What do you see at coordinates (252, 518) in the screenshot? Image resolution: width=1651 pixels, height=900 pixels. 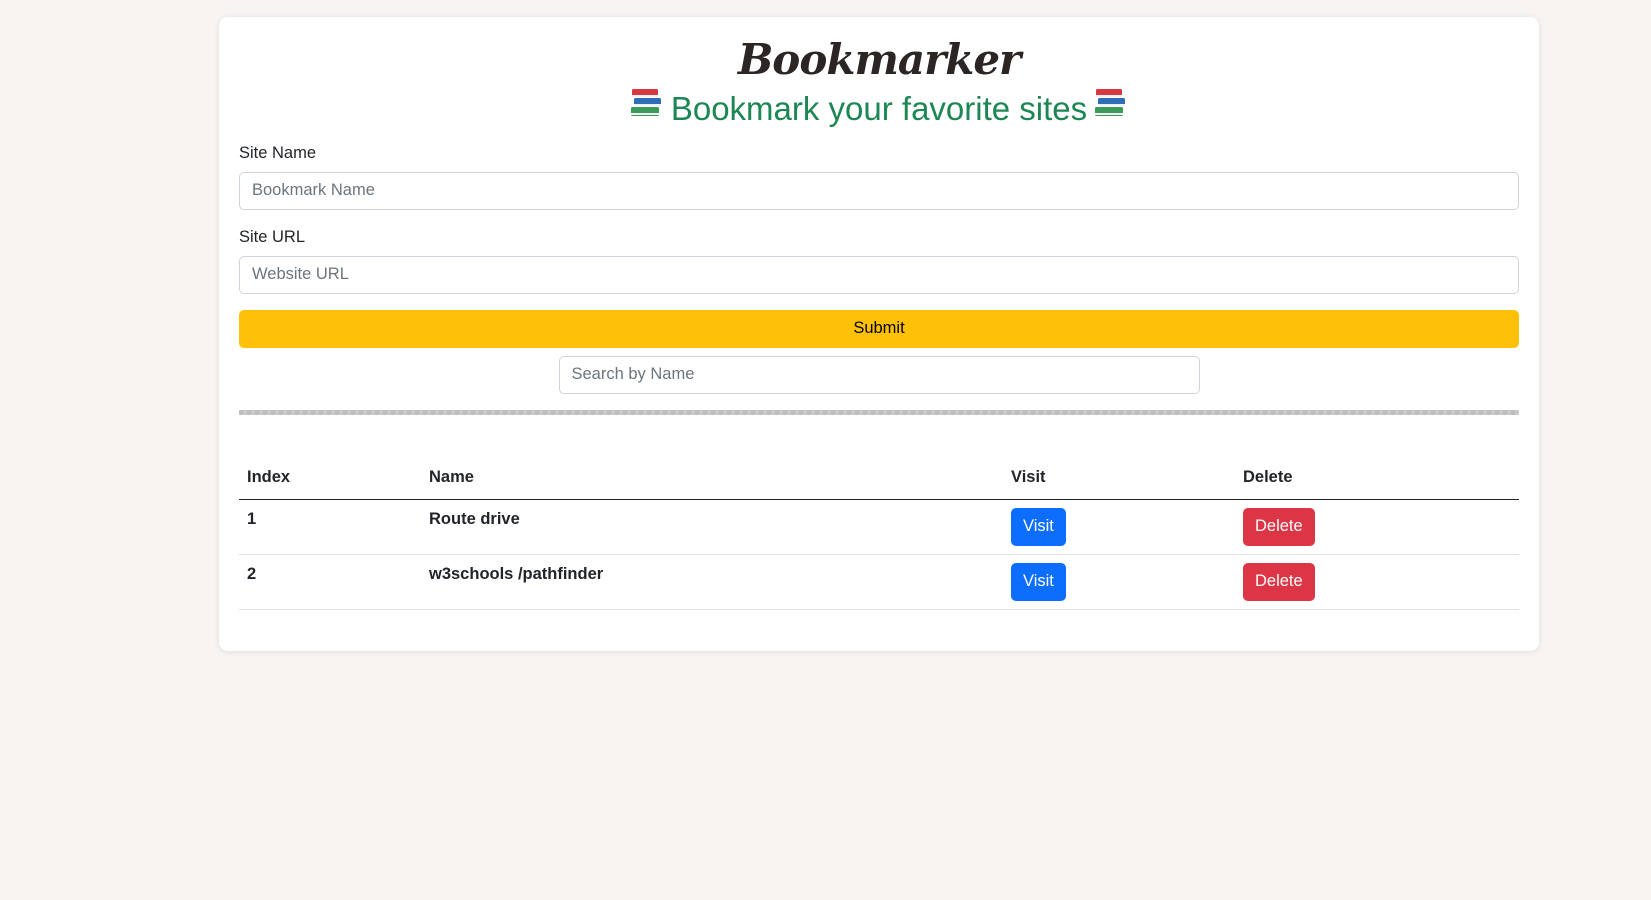 I see `row-index: 1` at bounding box center [252, 518].